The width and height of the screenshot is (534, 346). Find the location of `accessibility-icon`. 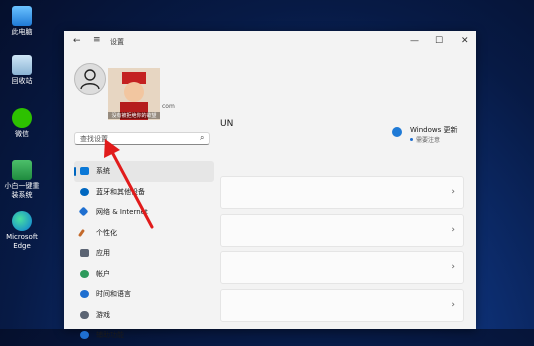

accessibility-icon is located at coordinates (84, 335).